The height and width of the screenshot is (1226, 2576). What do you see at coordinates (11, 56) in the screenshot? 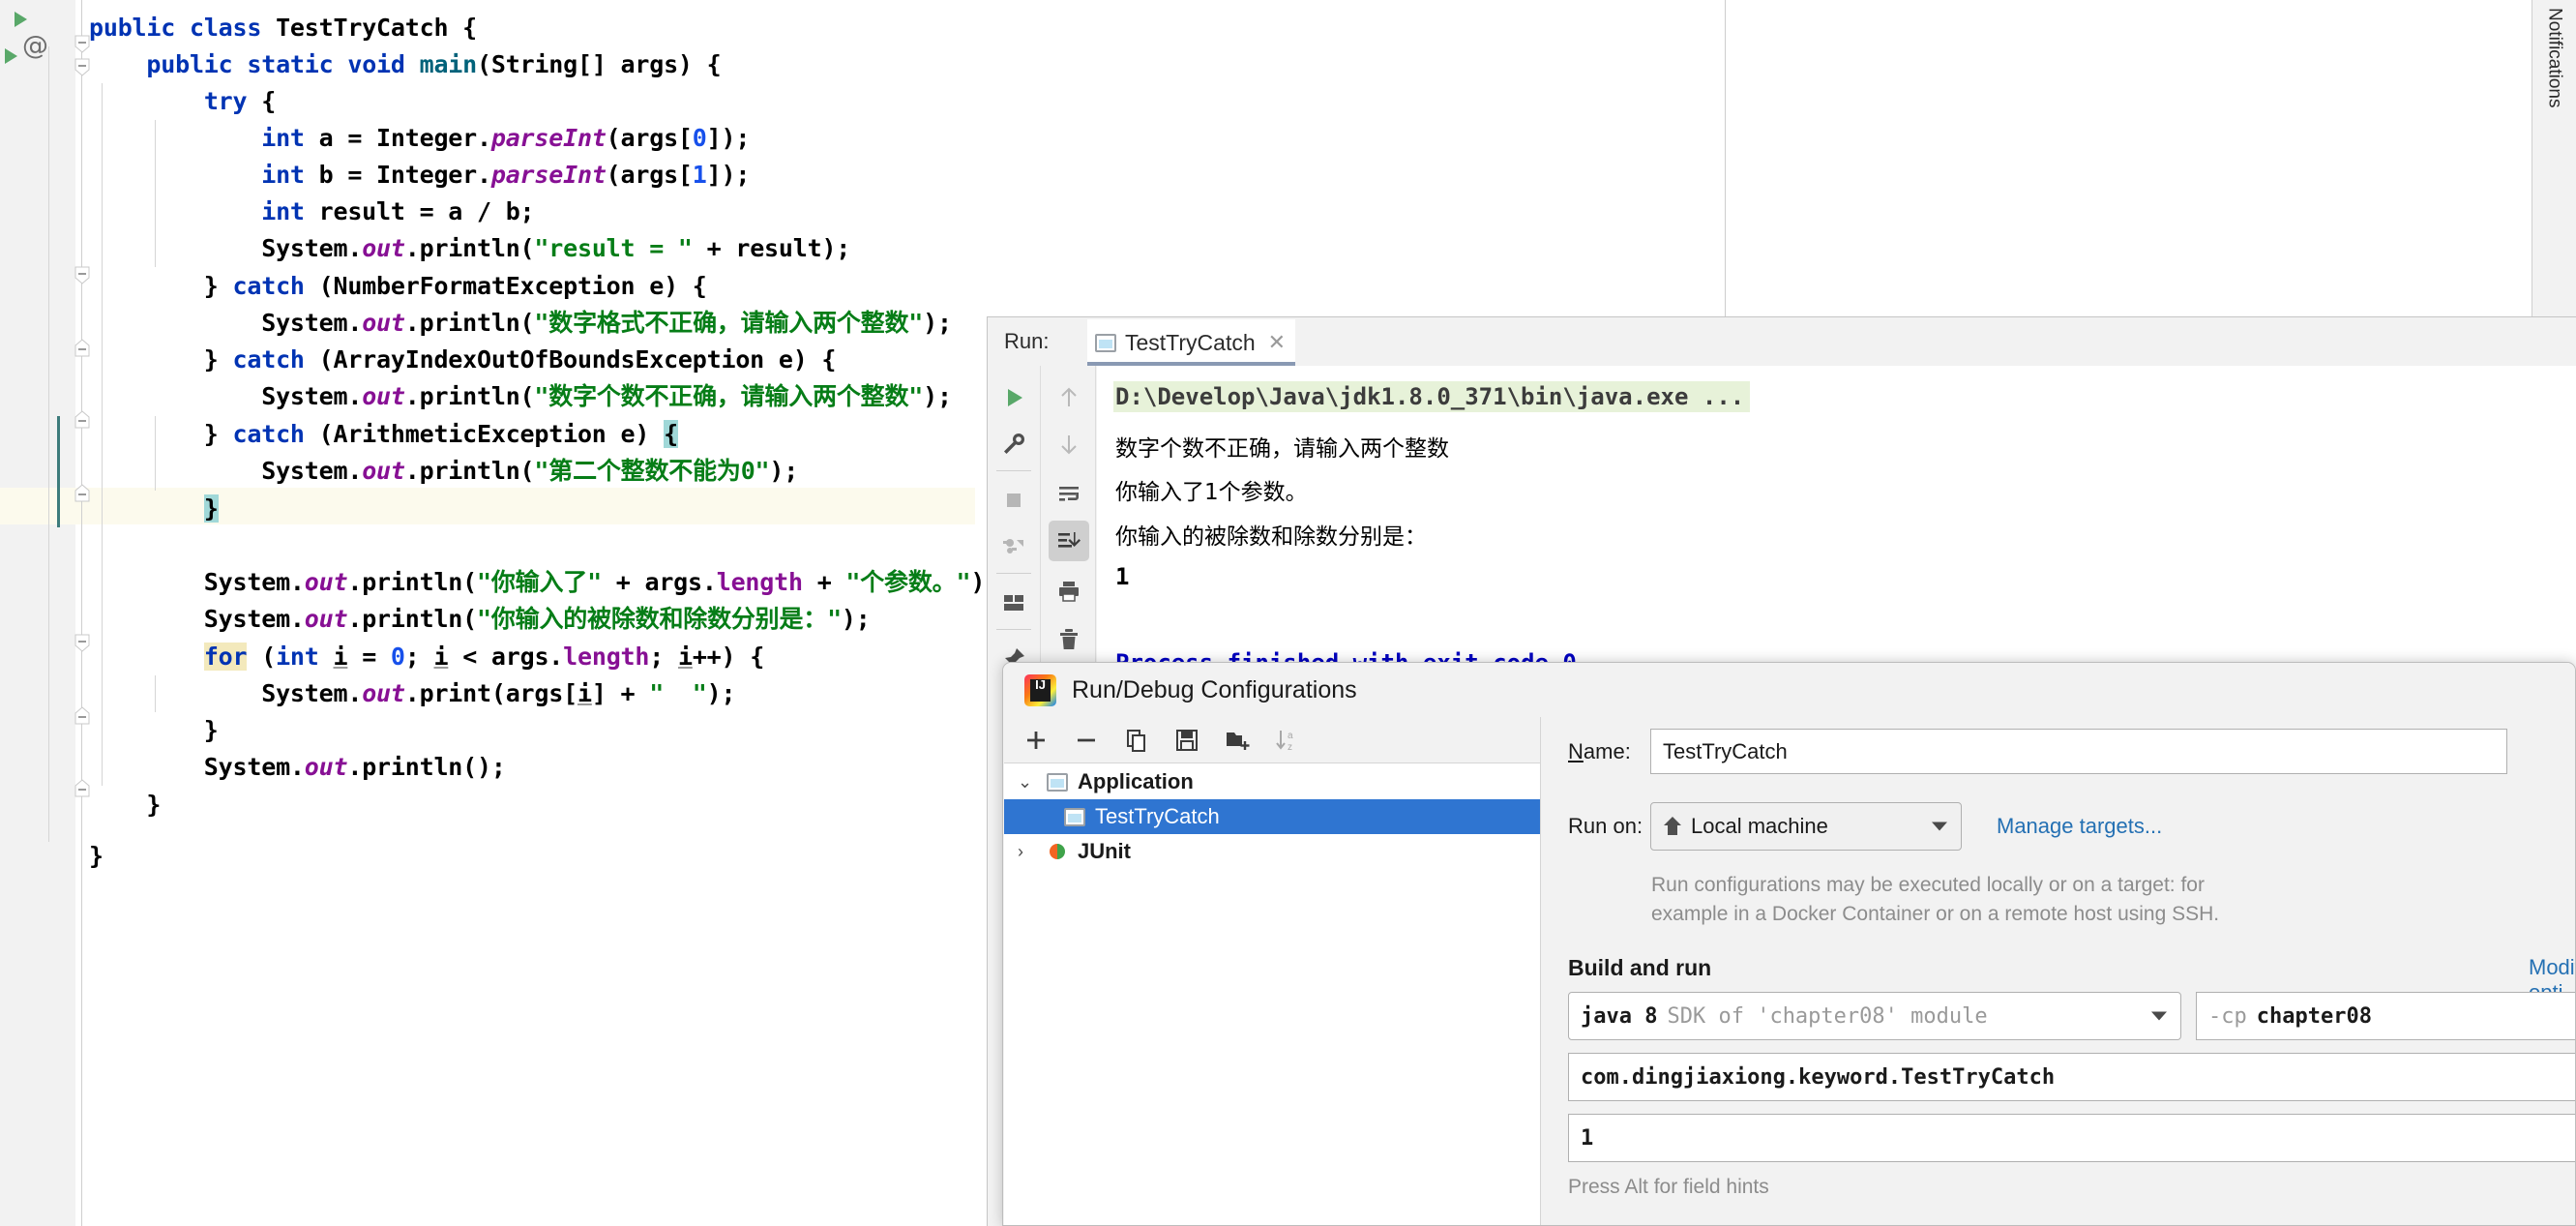
I see `run-method-icon` at bounding box center [11, 56].